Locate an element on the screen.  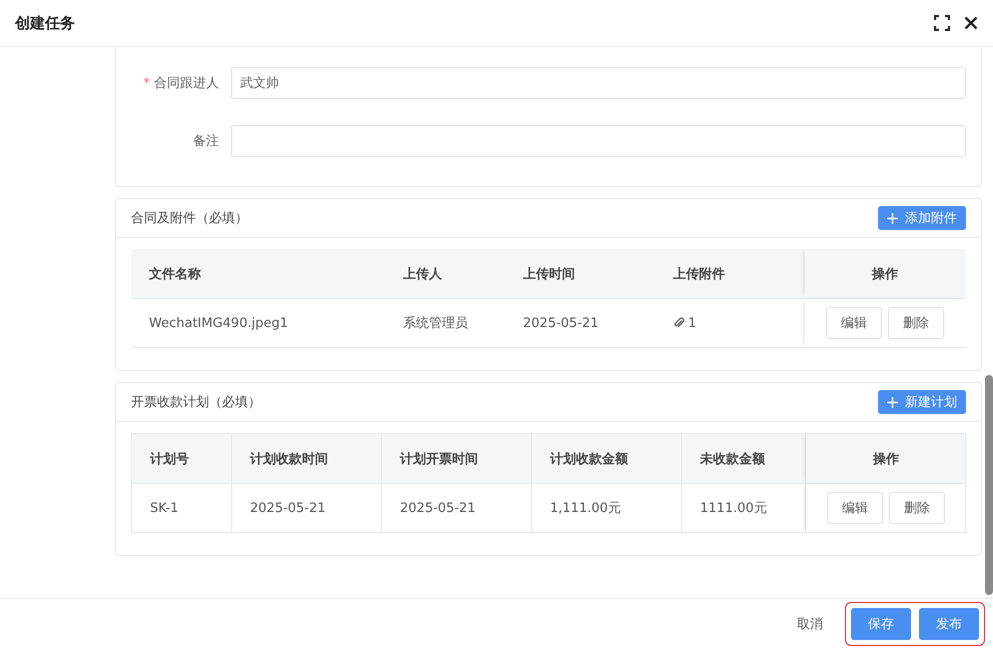
field-label: 合同跟进人 is located at coordinates (186, 83).